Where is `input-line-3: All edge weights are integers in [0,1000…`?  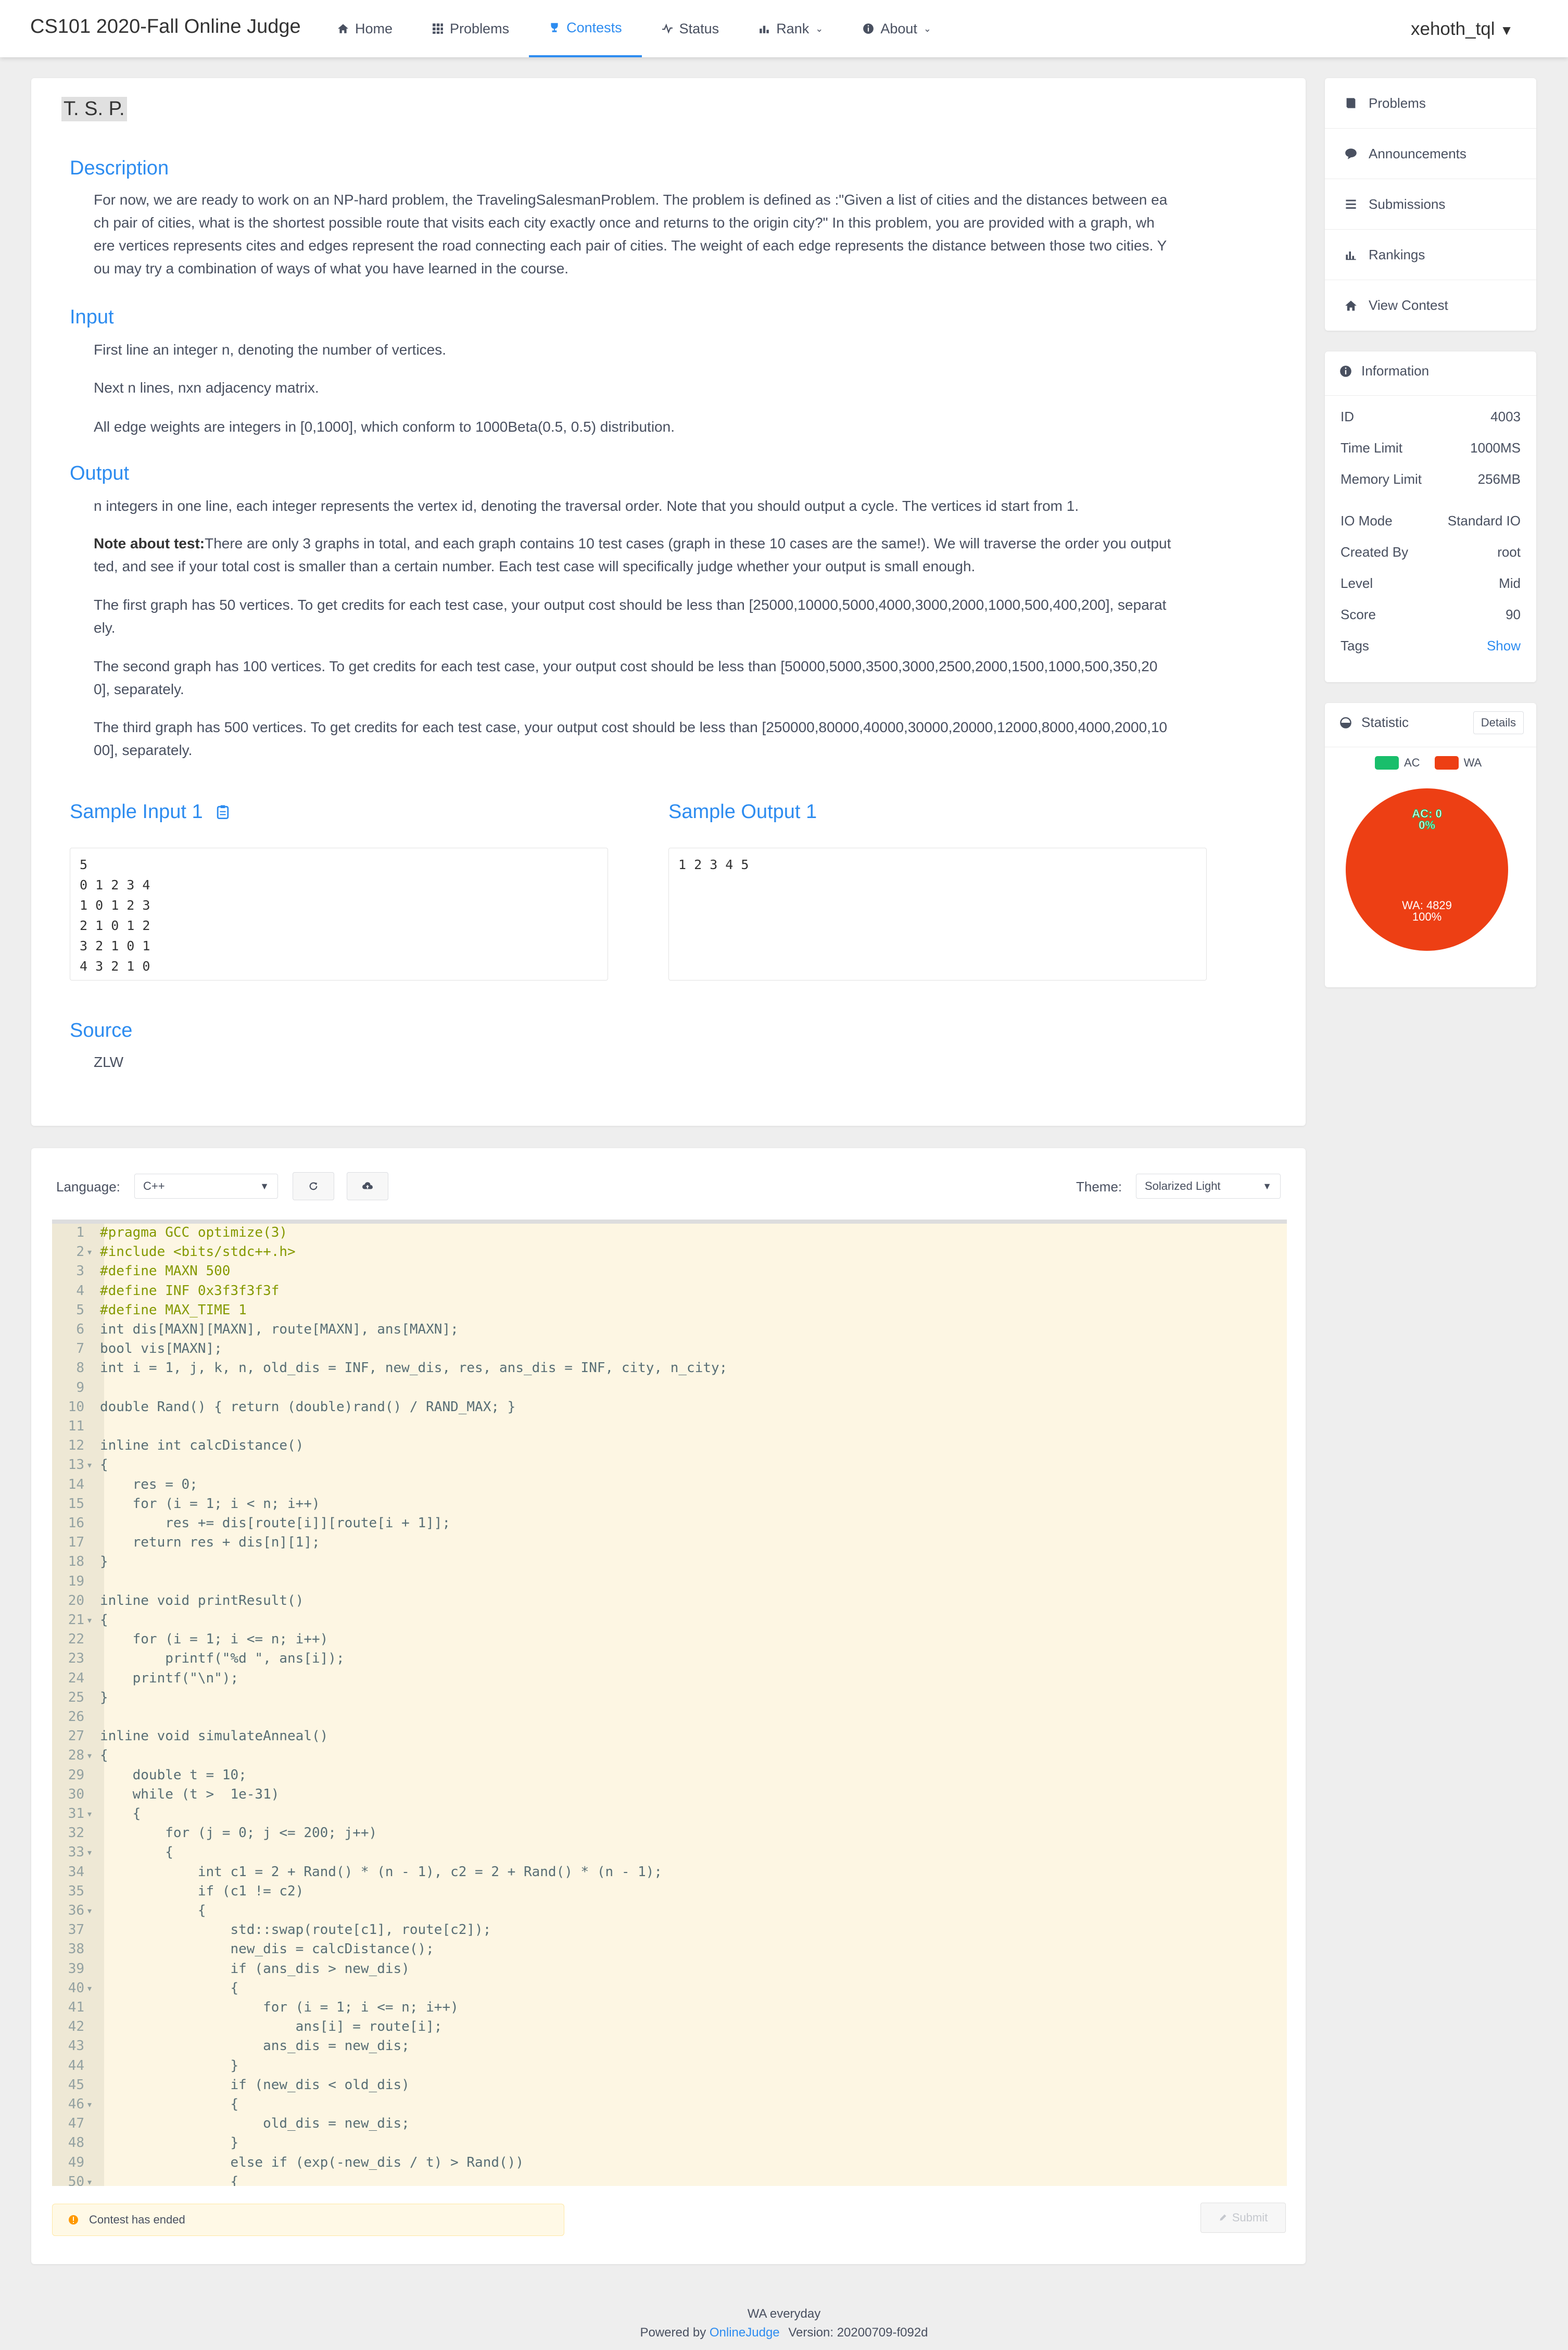
input-line-3: All edge weights are integers in [0,1000… is located at coordinates (384, 427).